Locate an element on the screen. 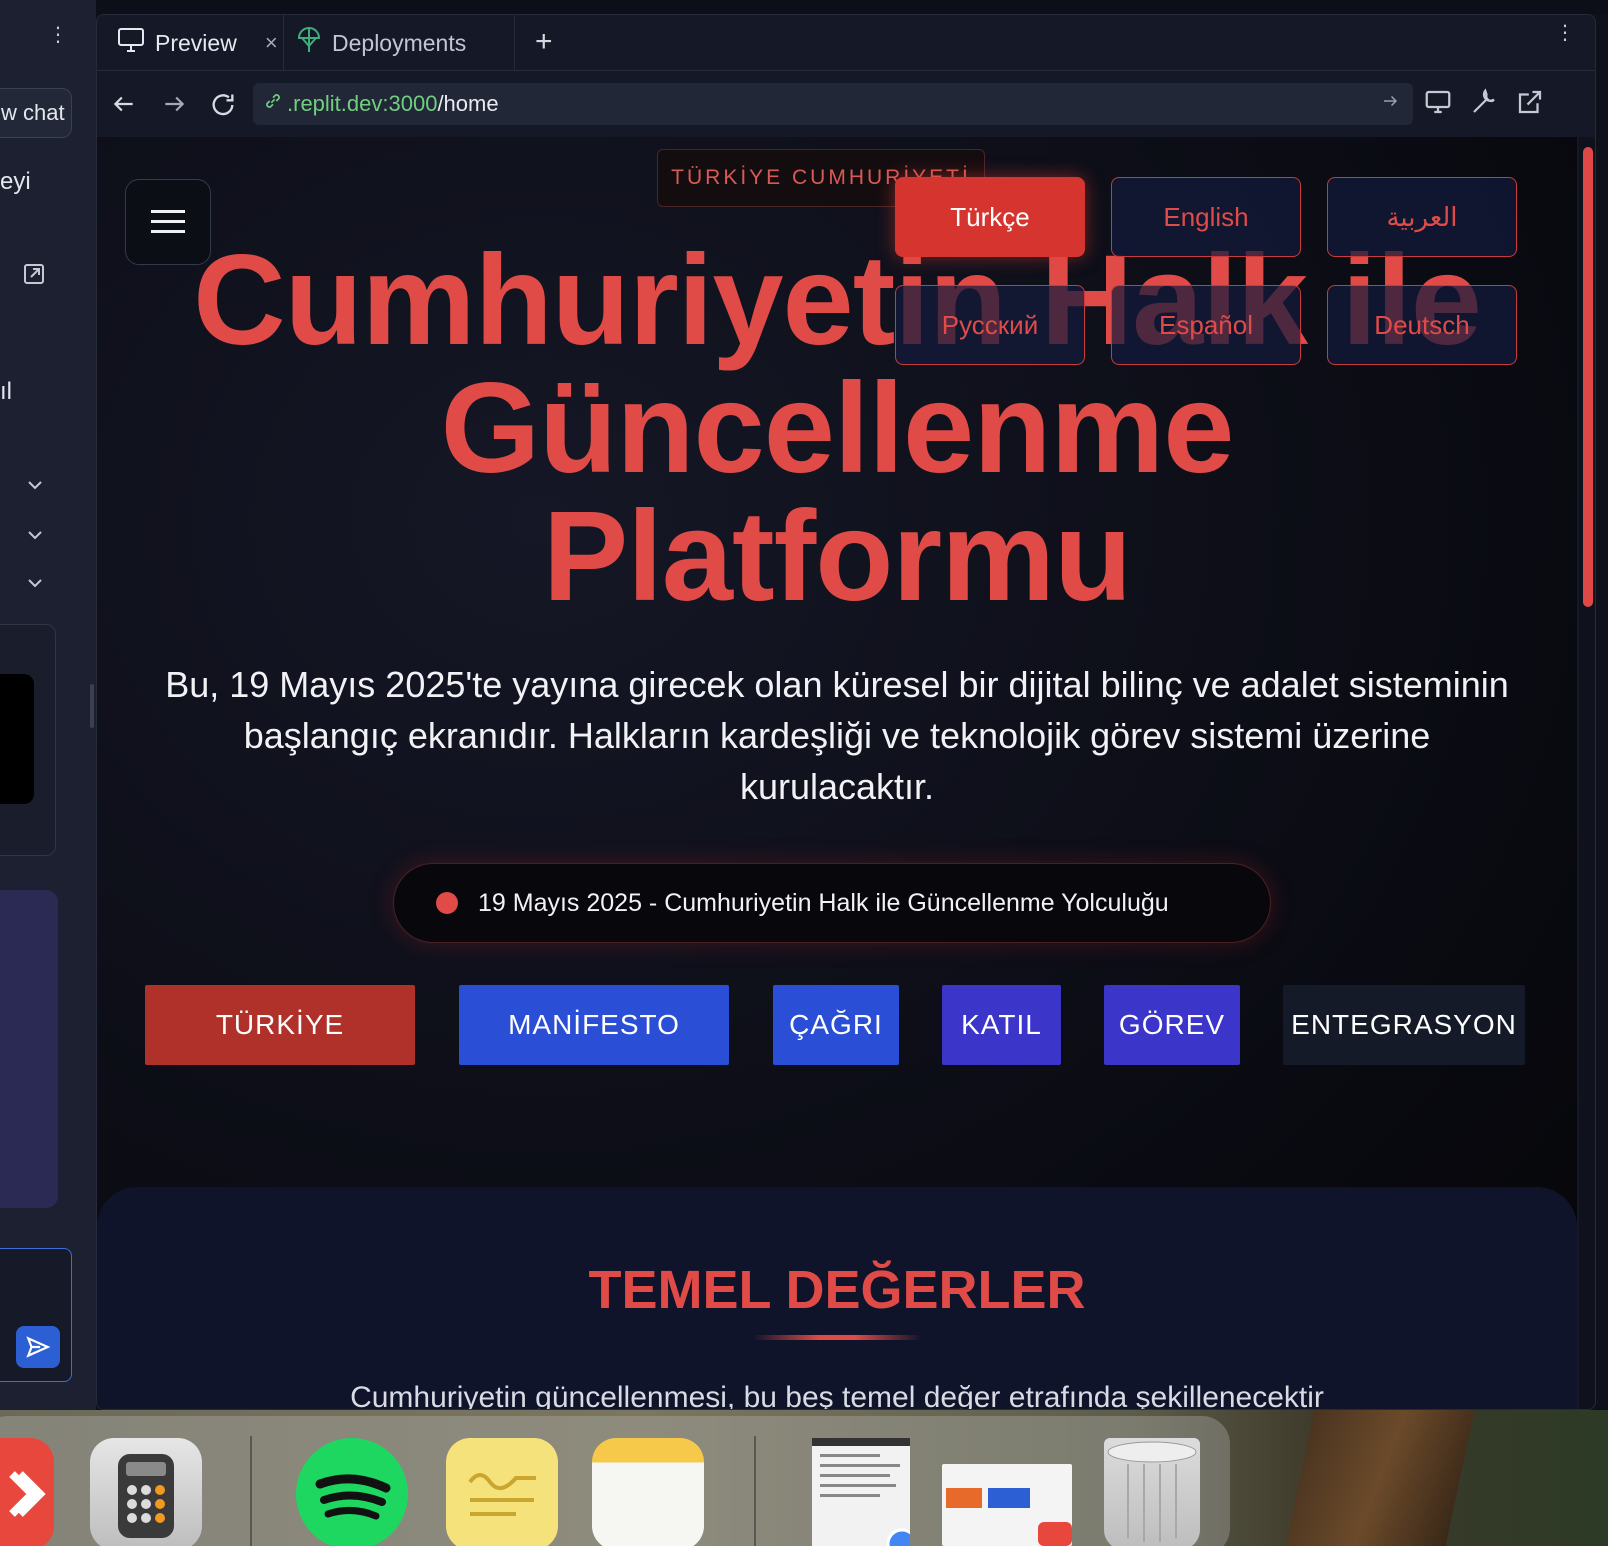  nav-button-gorev: GÖREV is located at coordinates (1172, 1025).